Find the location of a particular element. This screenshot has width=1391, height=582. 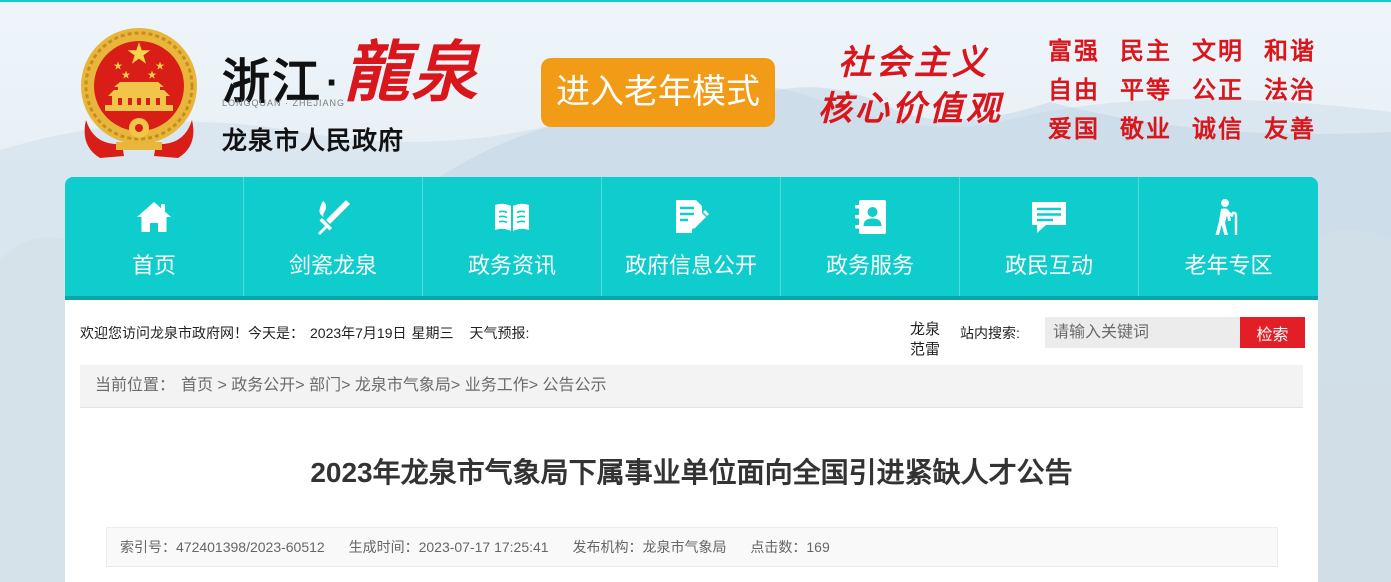

nav-item-news: 政务资讯 is located at coordinates (512, 236).